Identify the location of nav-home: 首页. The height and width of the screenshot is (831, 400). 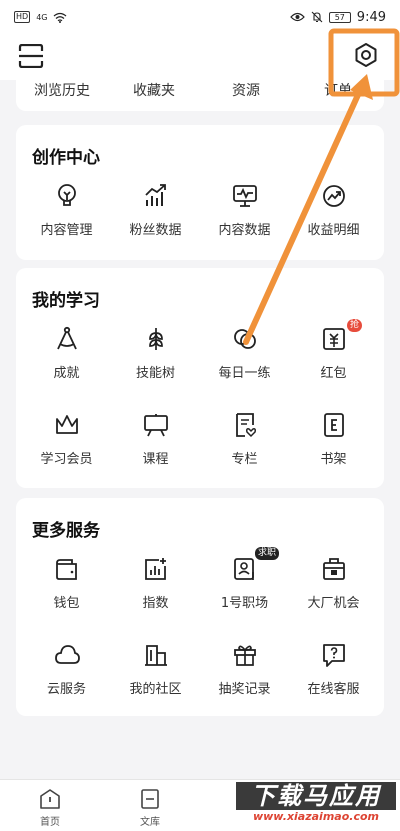
(50, 805).